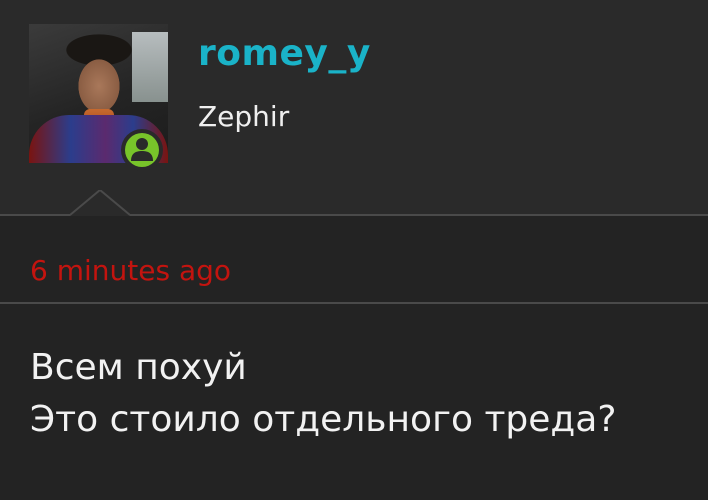 This screenshot has height=500, width=708. Describe the element at coordinates (130, 271) in the screenshot. I see `post-timestamp: 6 minutes ago` at that location.